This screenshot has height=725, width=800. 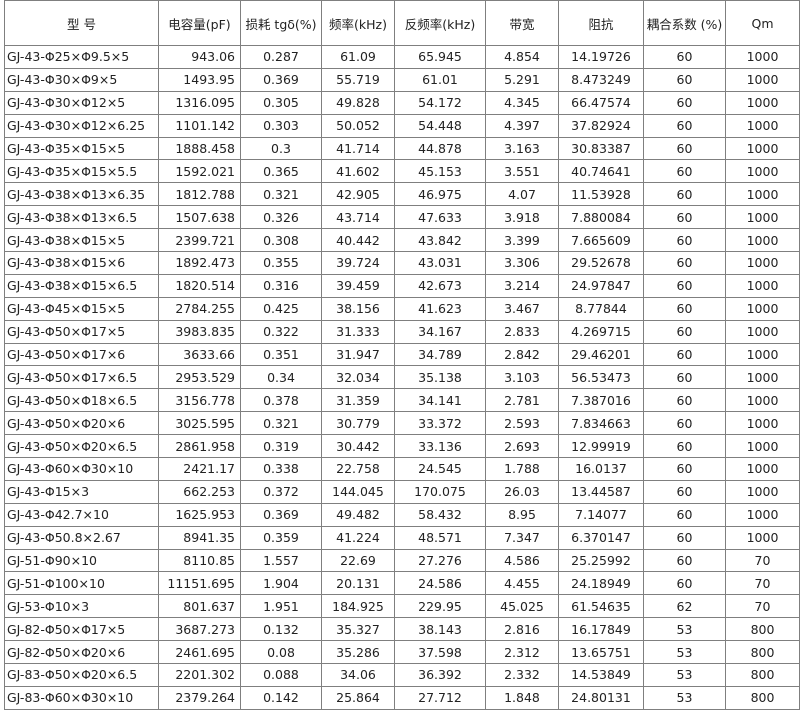 What do you see at coordinates (81, 560) in the screenshot?
I see `cell-model: GJ-51-Φ90×10` at bounding box center [81, 560].